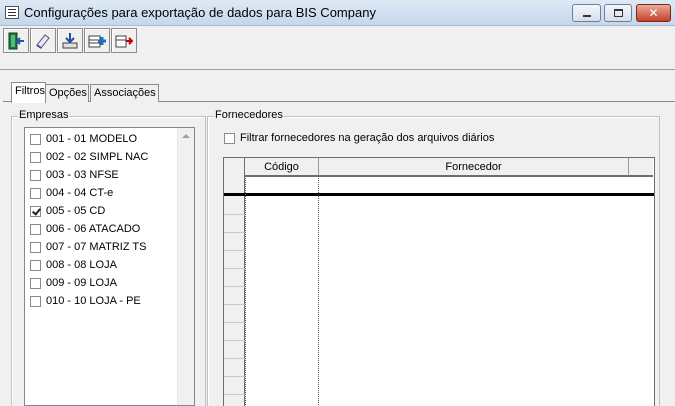 Image resolution: width=675 pixels, height=406 pixels. What do you see at coordinates (245, 291) in the screenshot?
I see `codigo-column-line` at bounding box center [245, 291].